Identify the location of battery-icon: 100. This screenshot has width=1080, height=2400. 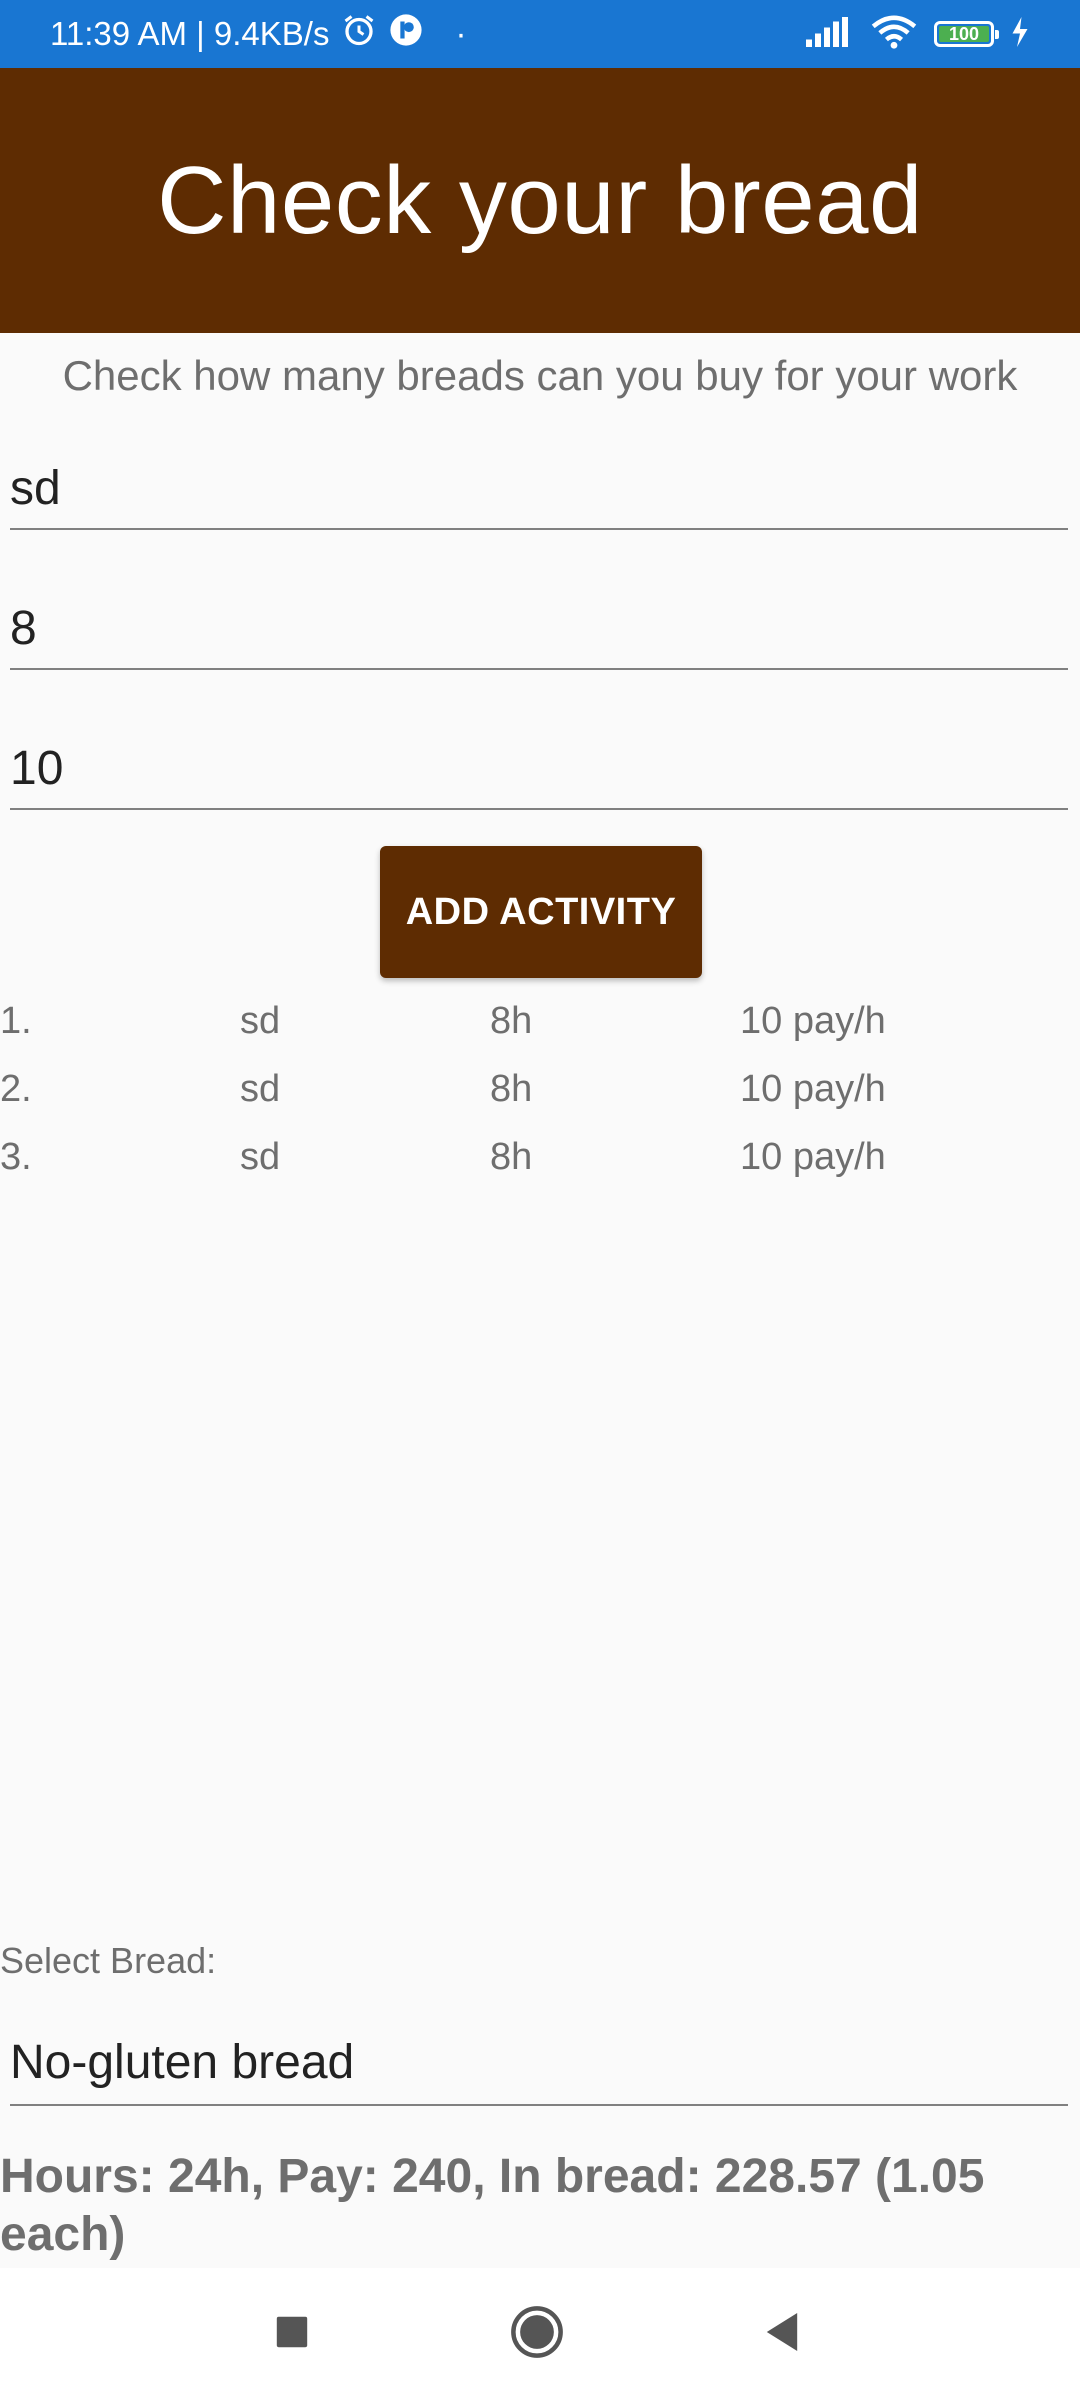
(966, 34).